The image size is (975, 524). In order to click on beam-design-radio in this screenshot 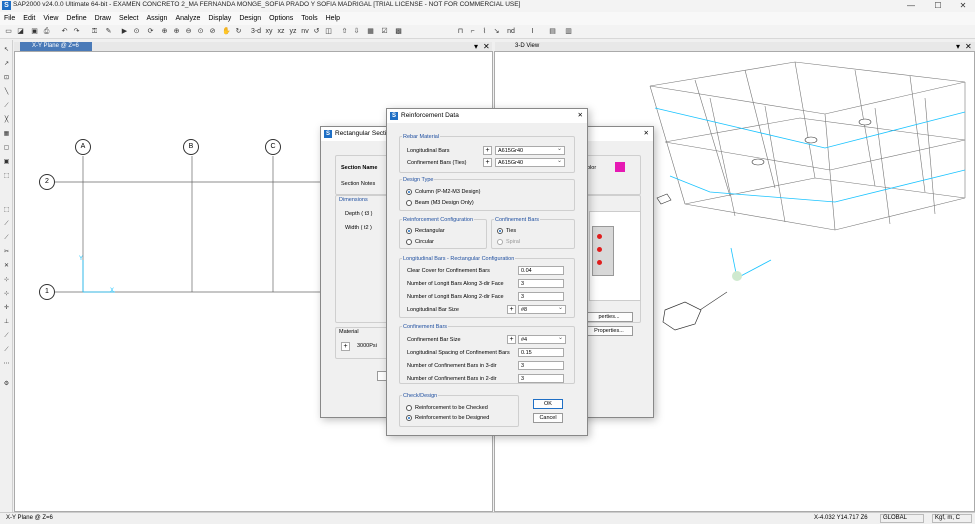, I will do `click(409, 203)`.